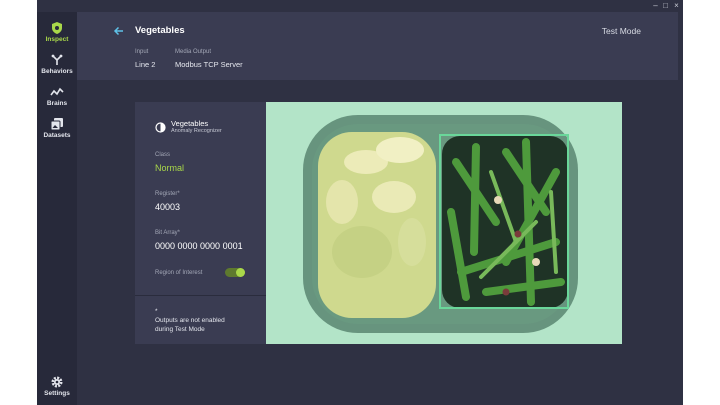 The width and height of the screenshot is (720, 405). Describe the element at coordinates (145, 64) in the screenshot. I see `input-value: Line 2` at that location.